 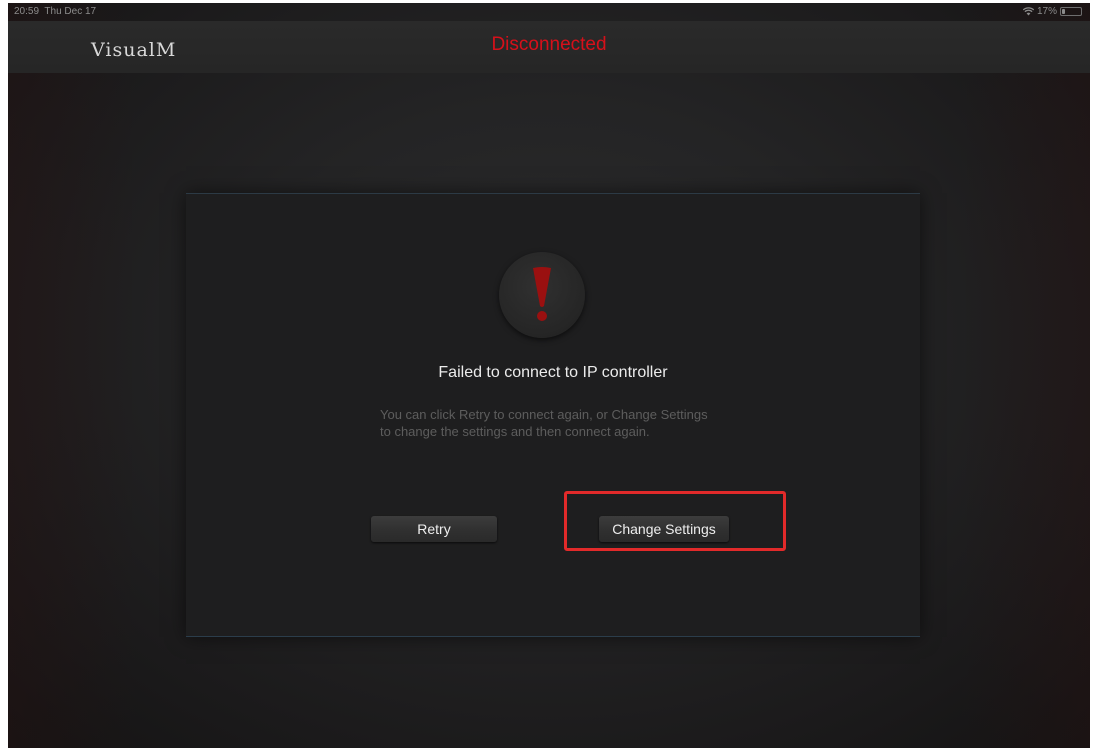 I want to click on navigation-bar: VisualM Disconnected, so click(x=549, y=47).